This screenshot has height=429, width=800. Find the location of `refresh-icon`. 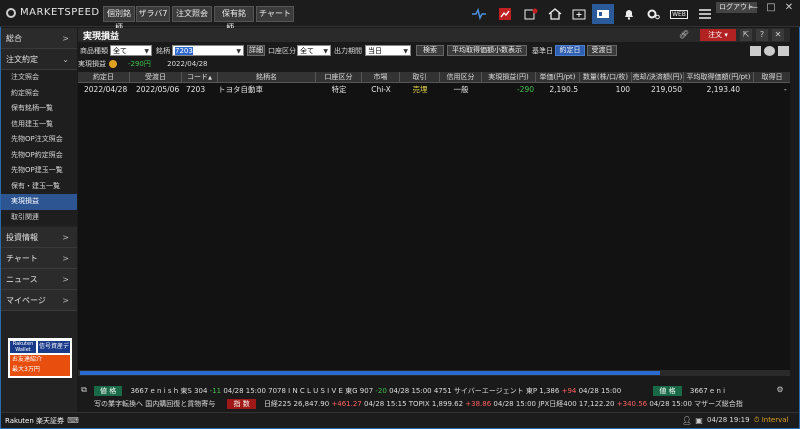

refresh-icon is located at coordinates (769, 51).